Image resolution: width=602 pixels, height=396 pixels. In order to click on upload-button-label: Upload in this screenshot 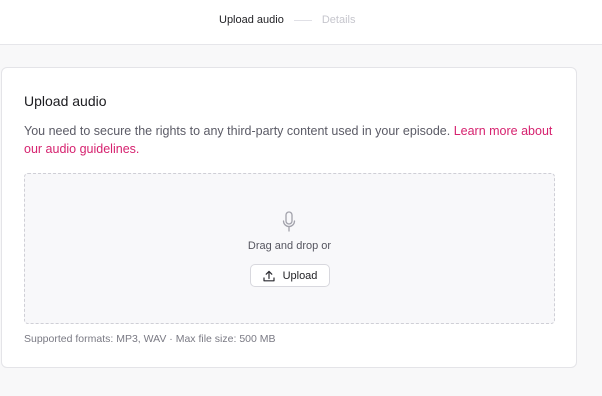, I will do `click(300, 275)`.